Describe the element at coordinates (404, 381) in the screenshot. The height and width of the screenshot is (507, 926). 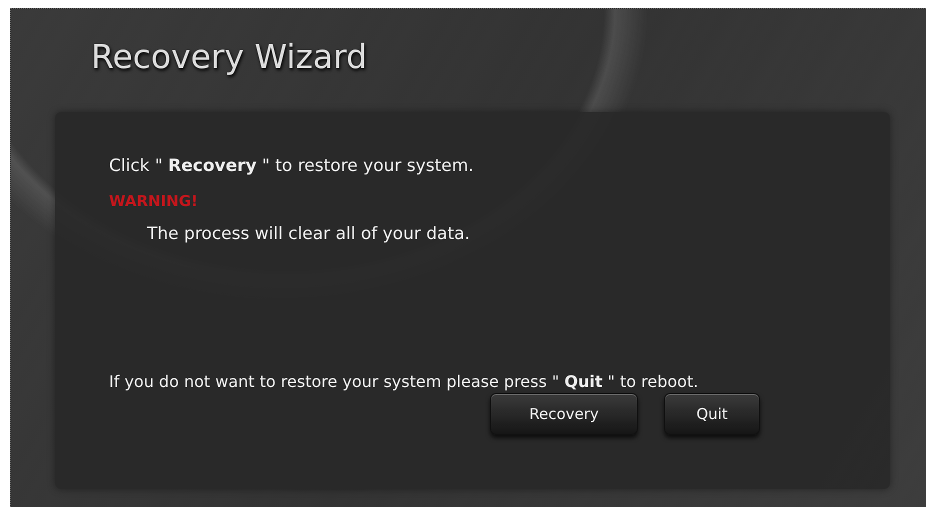
I see `quit-note: If you do not want to restore your system please press " Quit " to reboot.` at that location.